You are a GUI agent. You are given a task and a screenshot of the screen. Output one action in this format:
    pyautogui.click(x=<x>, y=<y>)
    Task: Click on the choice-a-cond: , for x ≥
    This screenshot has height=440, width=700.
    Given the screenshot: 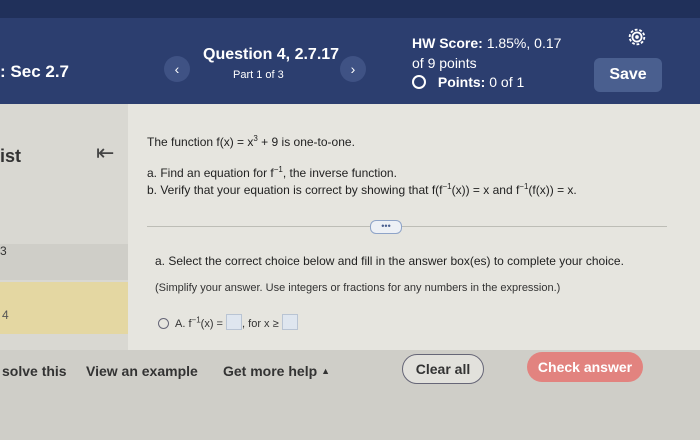 What is the action you would take?
    pyautogui.click(x=260, y=324)
    